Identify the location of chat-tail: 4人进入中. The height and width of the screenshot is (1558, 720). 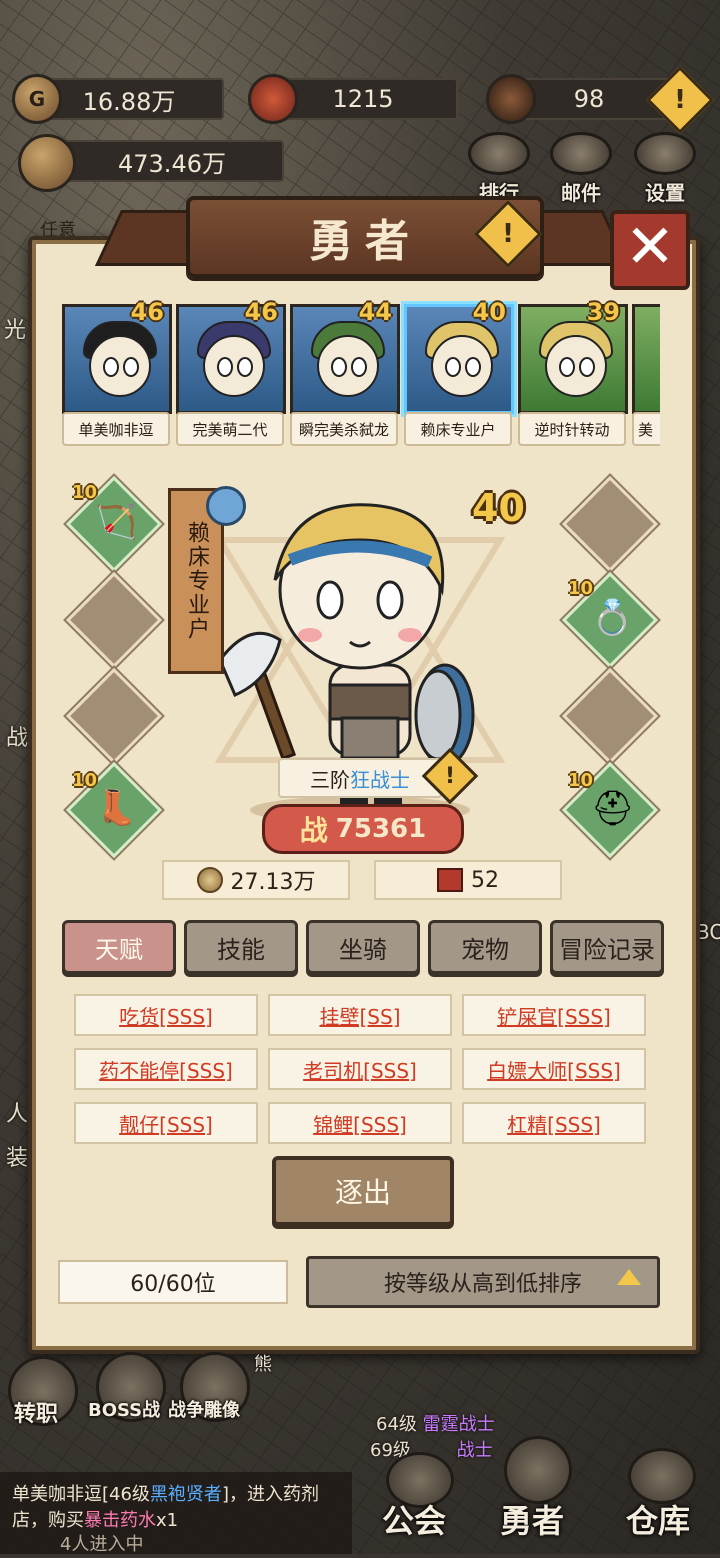
(102, 1544).